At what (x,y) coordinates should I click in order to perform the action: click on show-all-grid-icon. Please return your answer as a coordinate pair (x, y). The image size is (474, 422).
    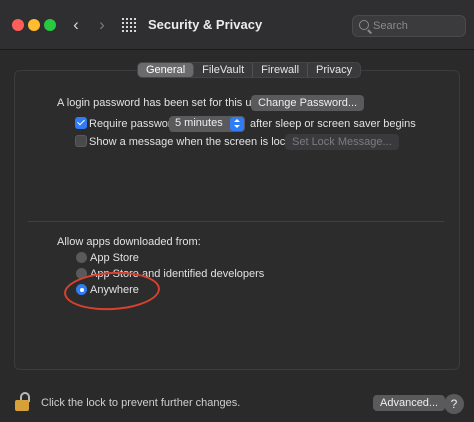
    Looking at the image, I should click on (129, 25).